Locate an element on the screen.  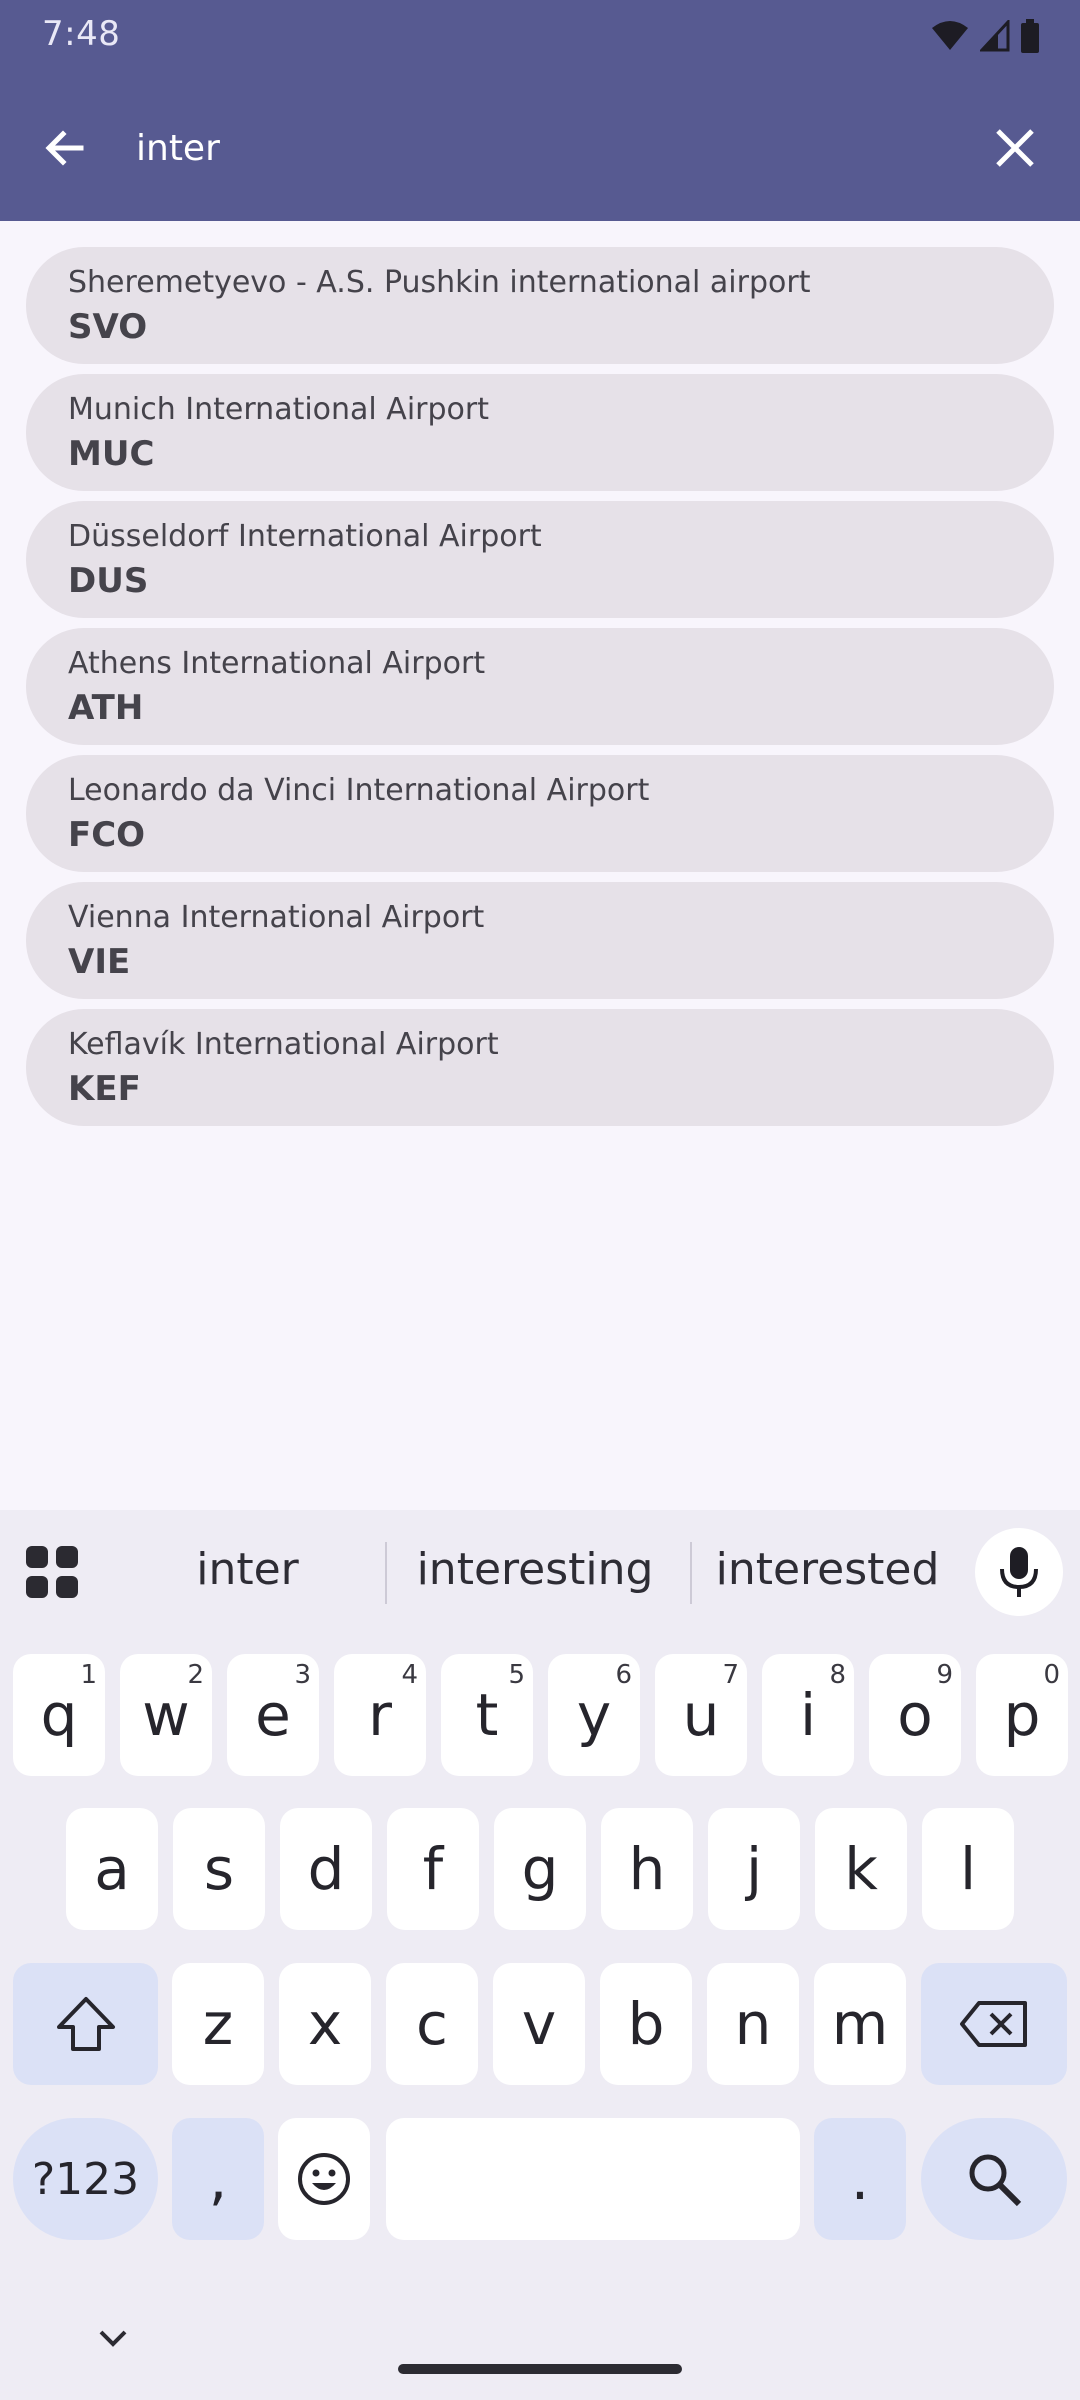
key-l: l is located at coordinates (968, 1869).